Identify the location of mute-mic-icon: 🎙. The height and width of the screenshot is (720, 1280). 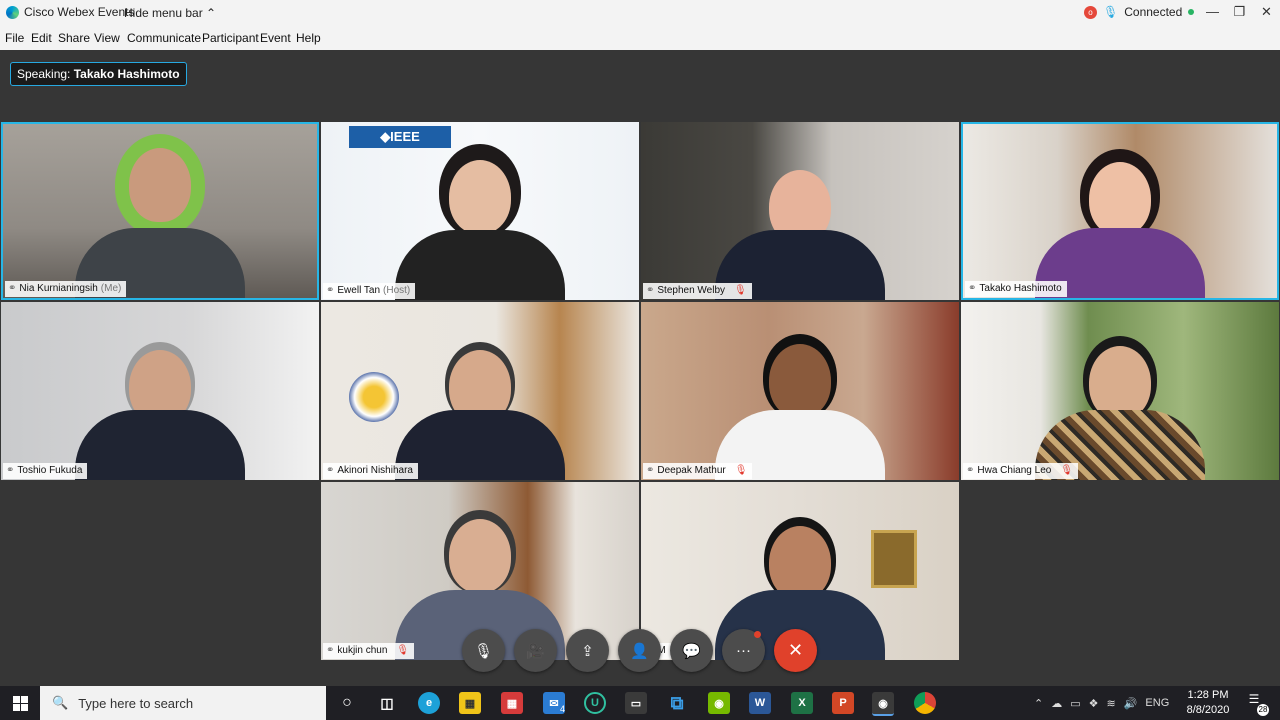
(483, 651).